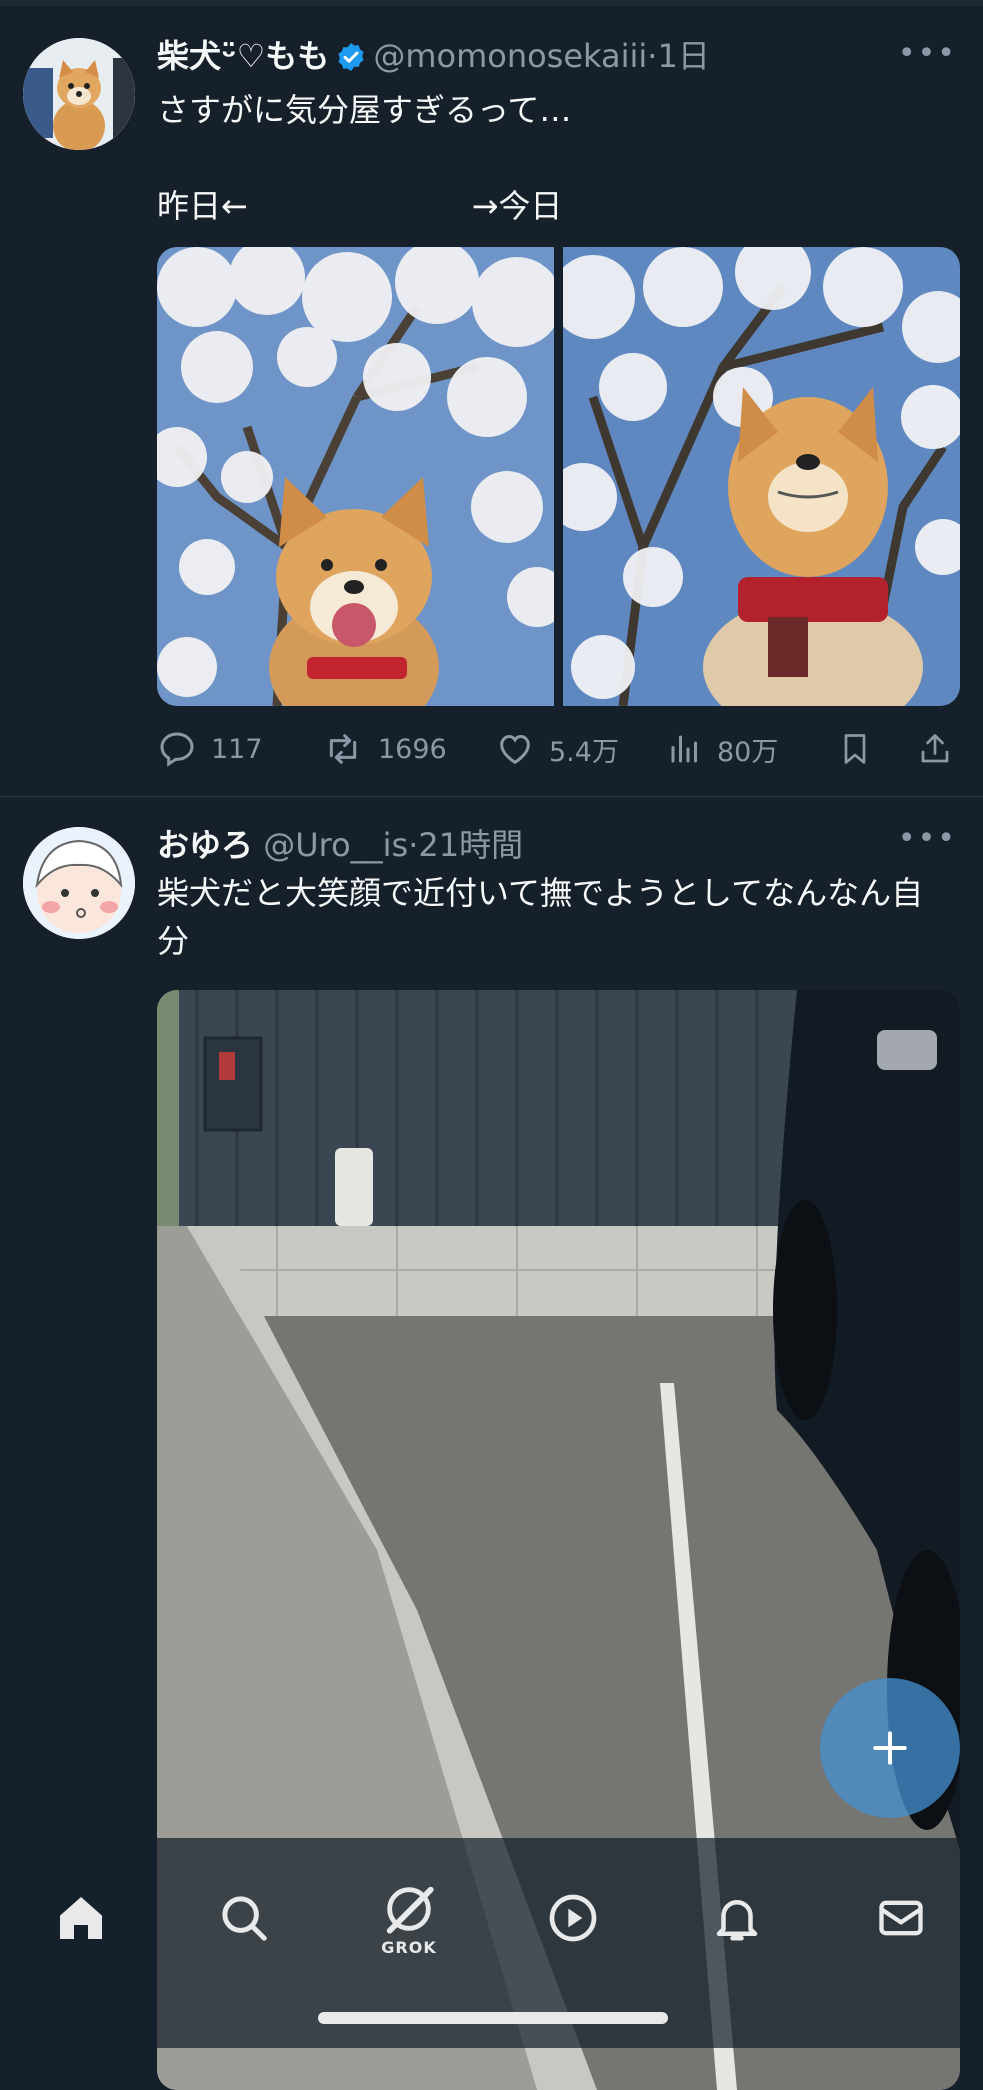  I want to click on play-icon, so click(573, 1918).